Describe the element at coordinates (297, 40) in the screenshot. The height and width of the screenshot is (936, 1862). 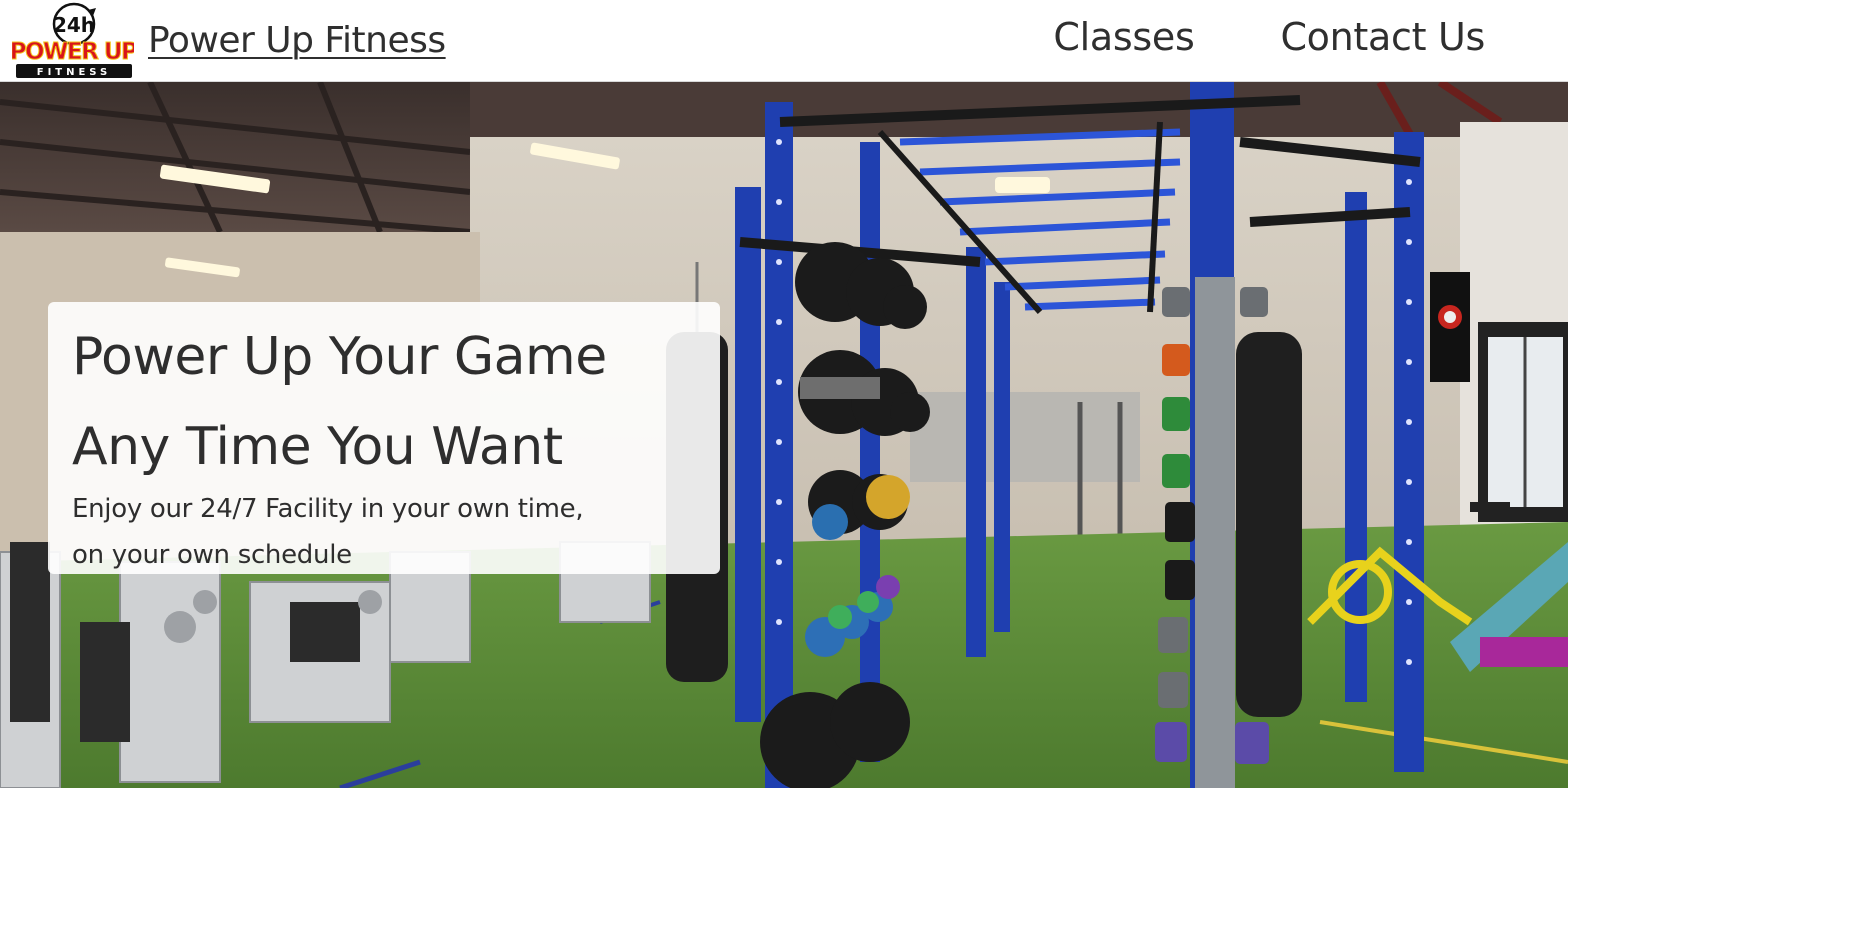
I see `brand-home-link: Power Up Fitness` at that location.